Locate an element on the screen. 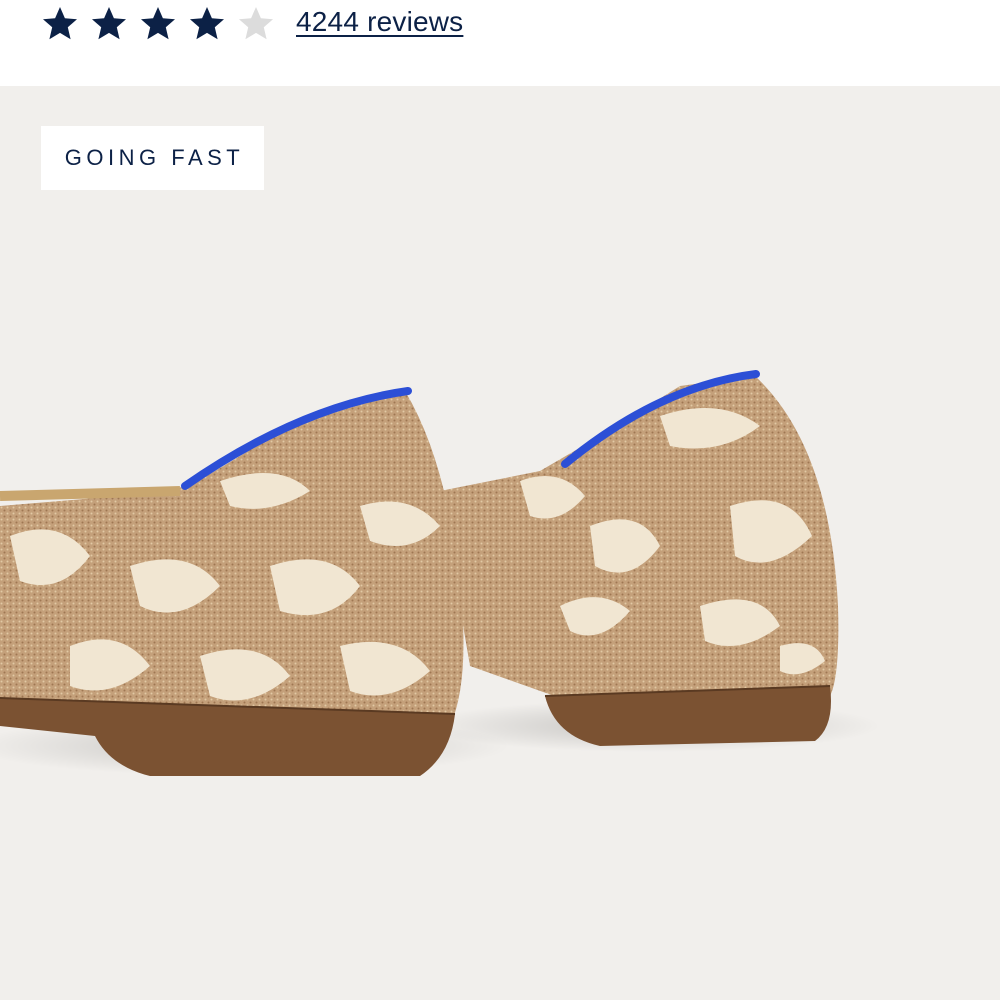  going-fast-badge: GOING FAST is located at coordinates (152, 158).